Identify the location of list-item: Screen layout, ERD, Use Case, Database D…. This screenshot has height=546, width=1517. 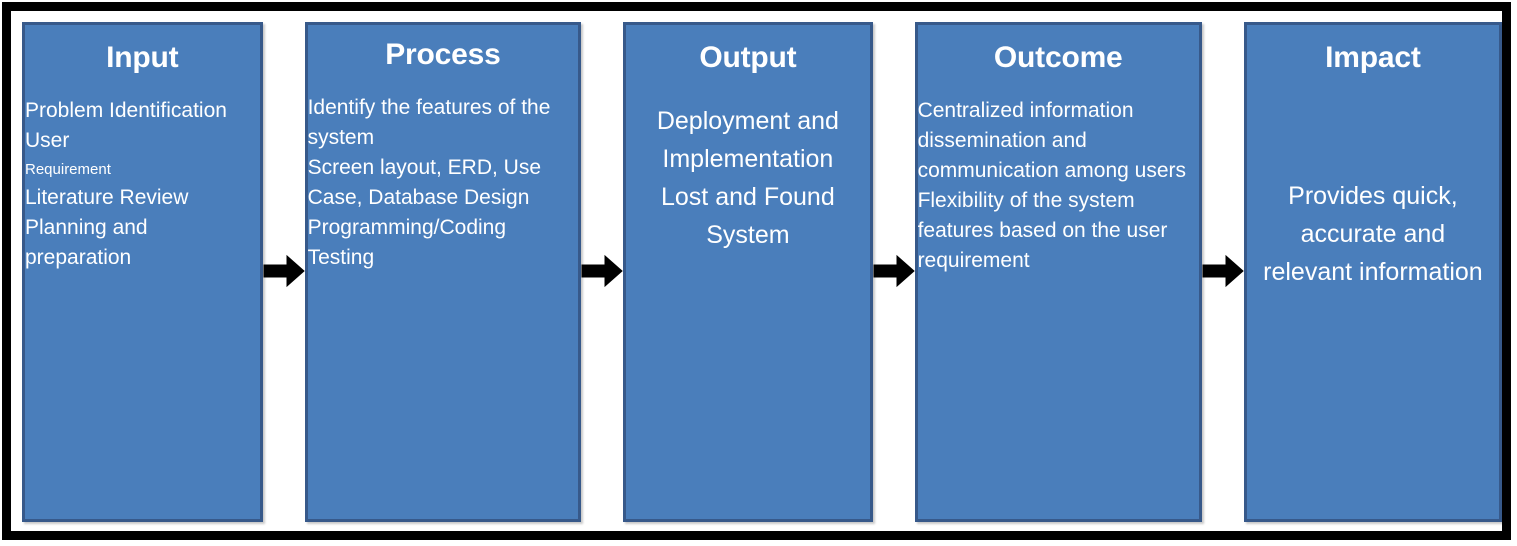
(443, 183).